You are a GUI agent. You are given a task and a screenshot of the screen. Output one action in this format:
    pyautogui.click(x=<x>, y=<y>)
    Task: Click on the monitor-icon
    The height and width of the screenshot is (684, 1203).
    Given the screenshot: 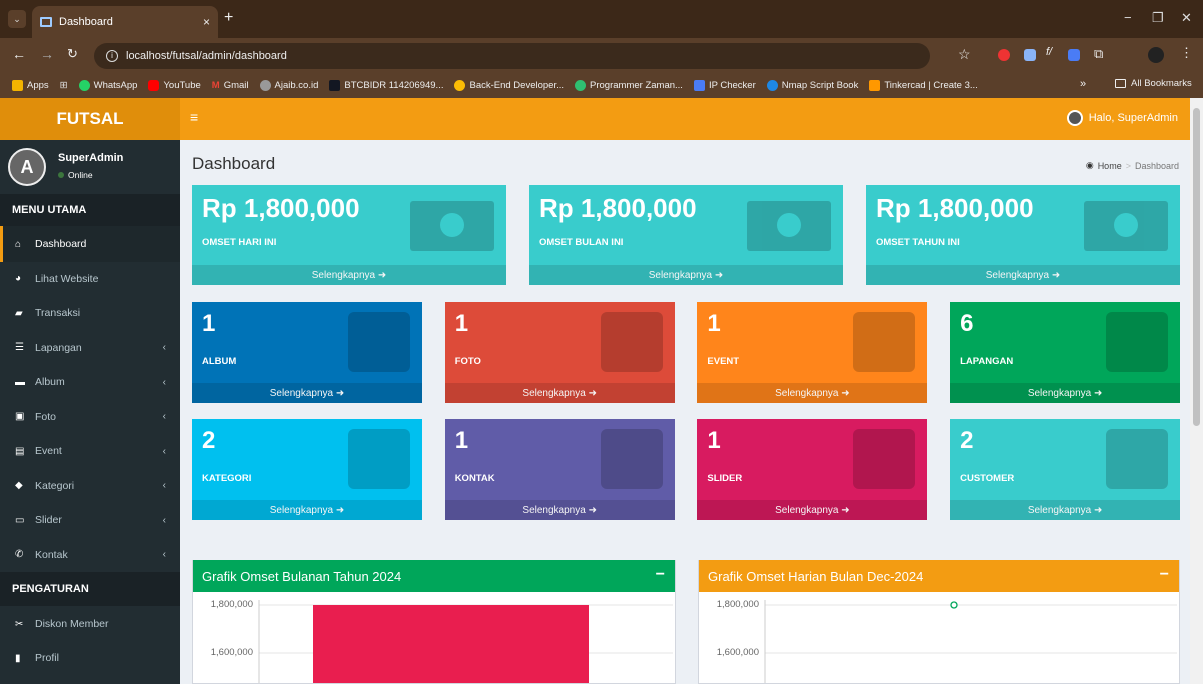 What is the action you would take?
    pyautogui.click(x=46, y=22)
    